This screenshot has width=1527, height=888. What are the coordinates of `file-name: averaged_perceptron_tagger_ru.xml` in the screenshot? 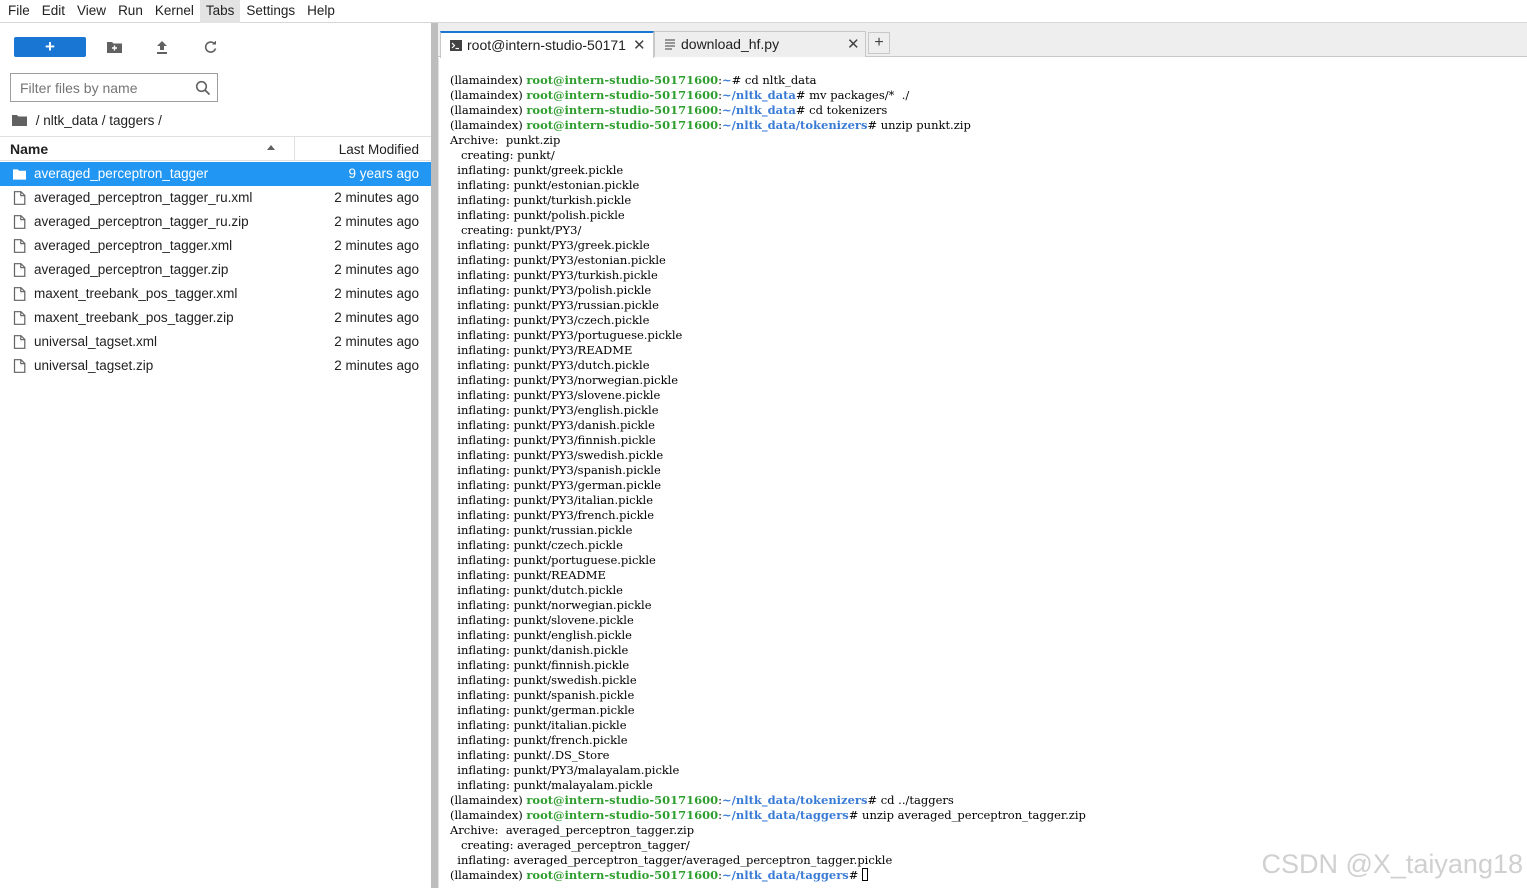 It's located at (143, 197).